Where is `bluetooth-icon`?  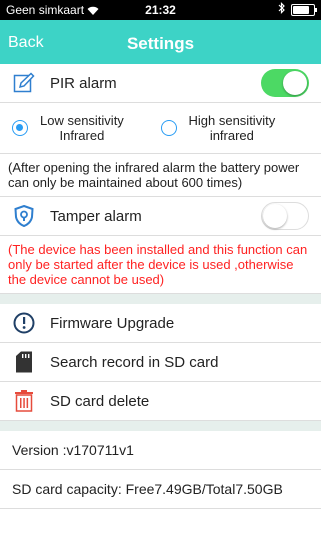 bluetooth-icon is located at coordinates (281, 9).